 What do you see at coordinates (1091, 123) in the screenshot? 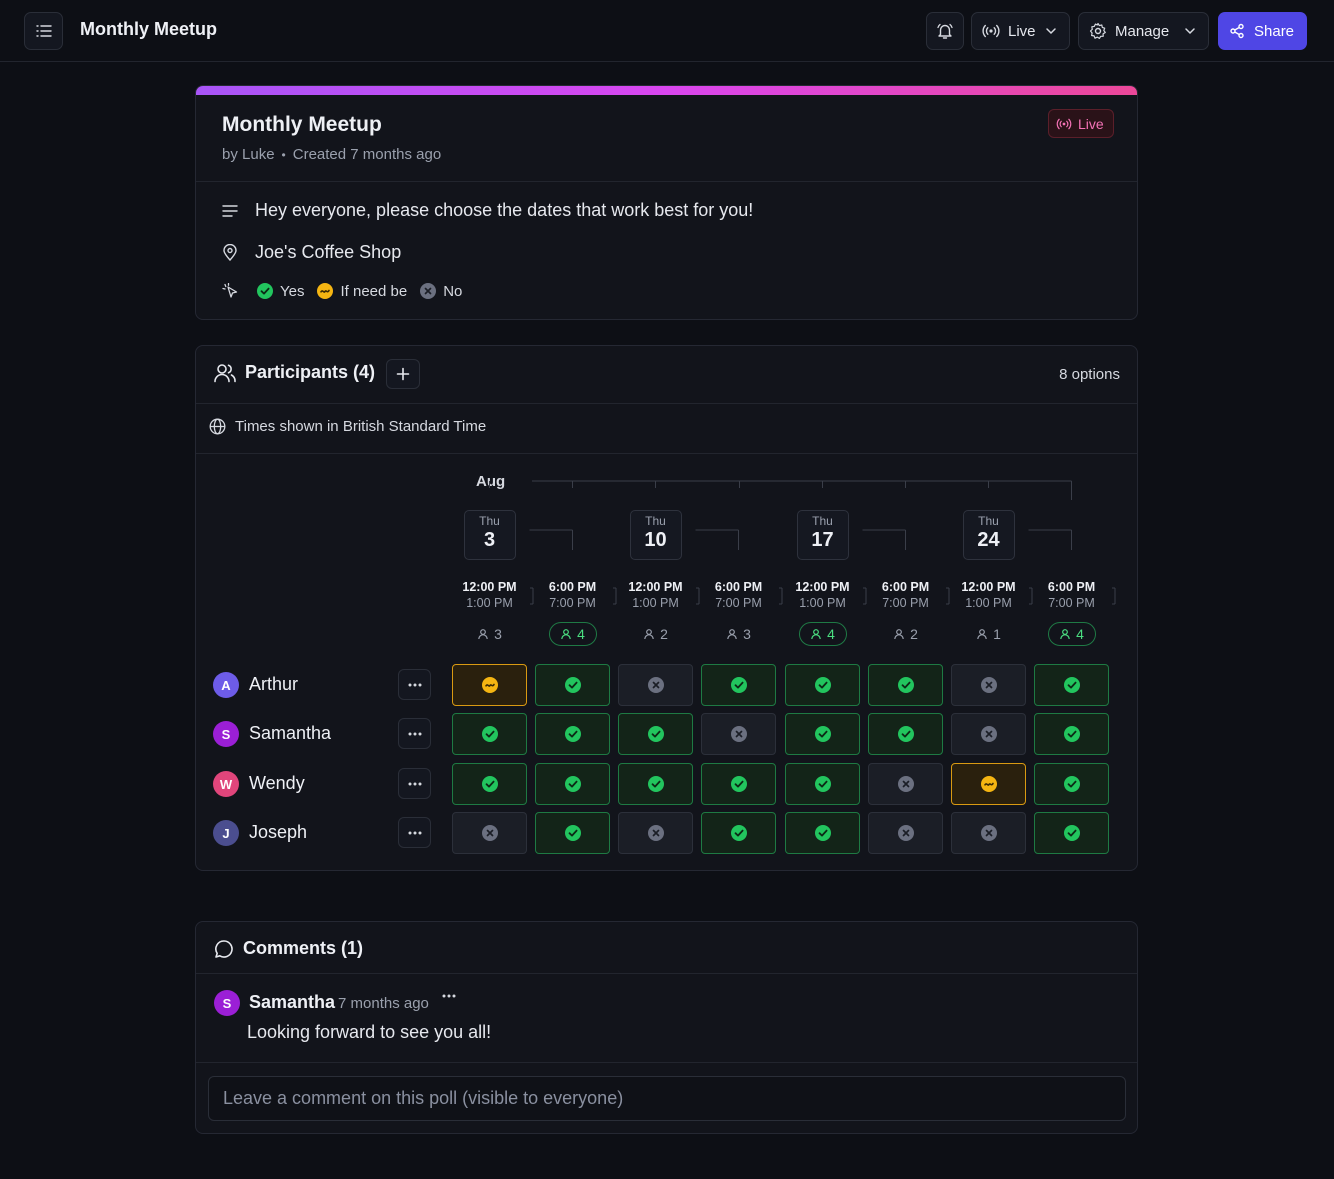
I see `status-badge-label: Live` at bounding box center [1091, 123].